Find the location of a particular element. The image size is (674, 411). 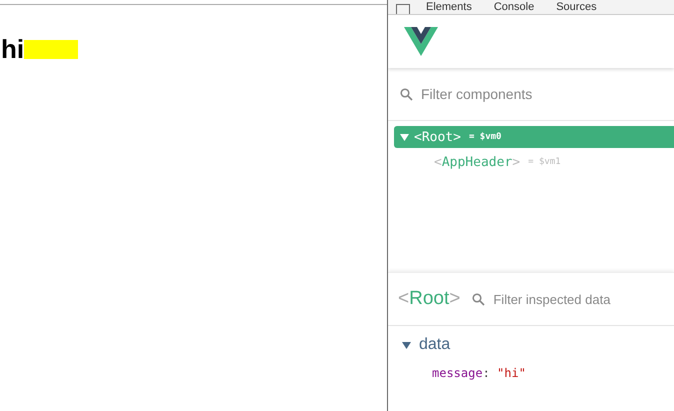

data-section-header: data is located at coordinates (538, 345).